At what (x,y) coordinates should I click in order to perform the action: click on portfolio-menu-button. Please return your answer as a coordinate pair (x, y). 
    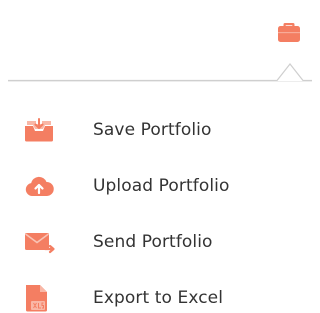
    Looking at the image, I should click on (289, 31).